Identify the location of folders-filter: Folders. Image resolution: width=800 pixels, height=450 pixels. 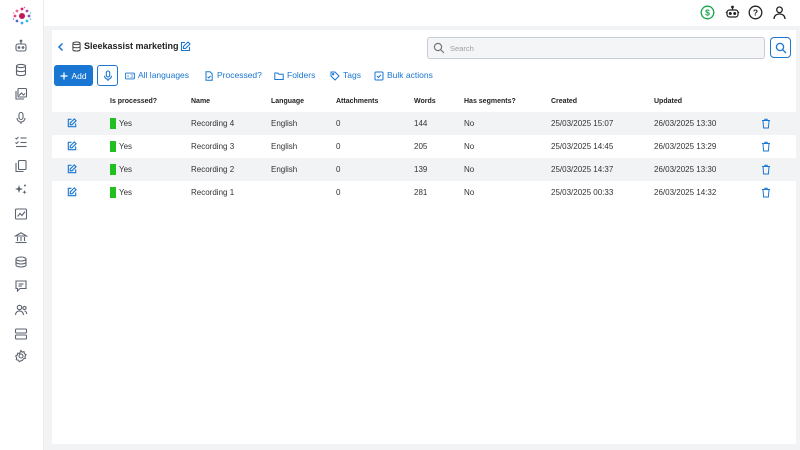
(294, 75).